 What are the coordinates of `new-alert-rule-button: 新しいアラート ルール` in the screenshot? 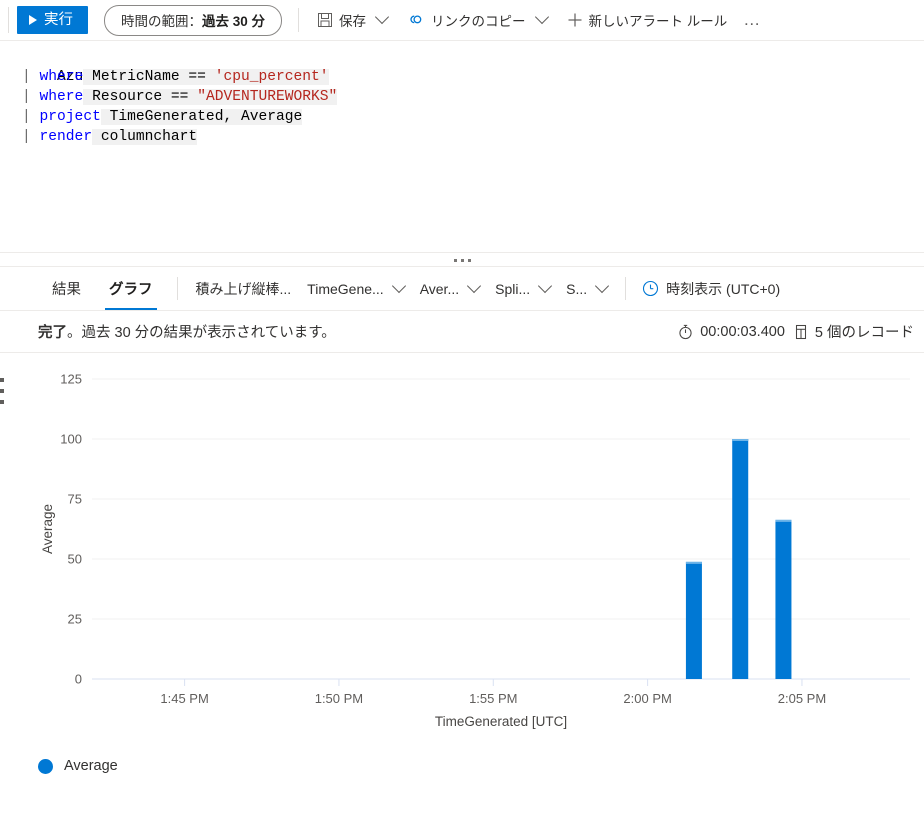 It's located at (647, 20).